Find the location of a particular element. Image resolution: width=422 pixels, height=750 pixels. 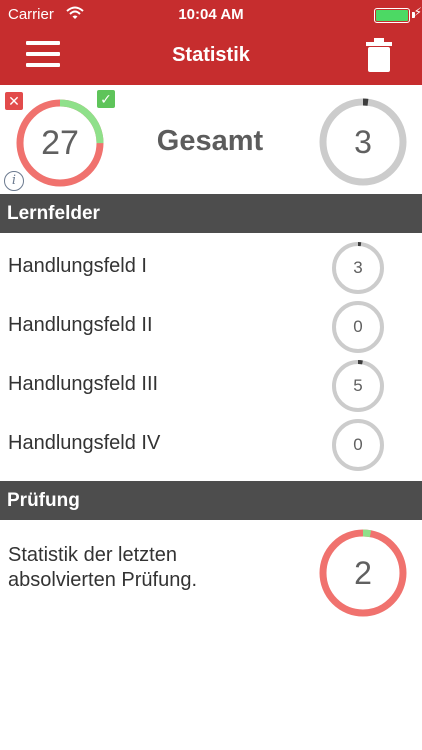

list-item-handlungsfeld-1: Handlungsfeld I 3 is located at coordinates (211, 266).